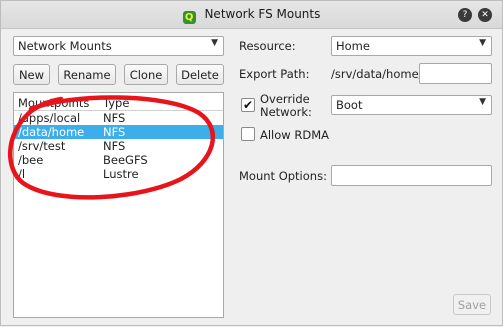 The image size is (503, 327). What do you see at coordinates (411, 46) in the screenshot?
I see `resource-select: Home ▼` at bounding box center [411, 46].